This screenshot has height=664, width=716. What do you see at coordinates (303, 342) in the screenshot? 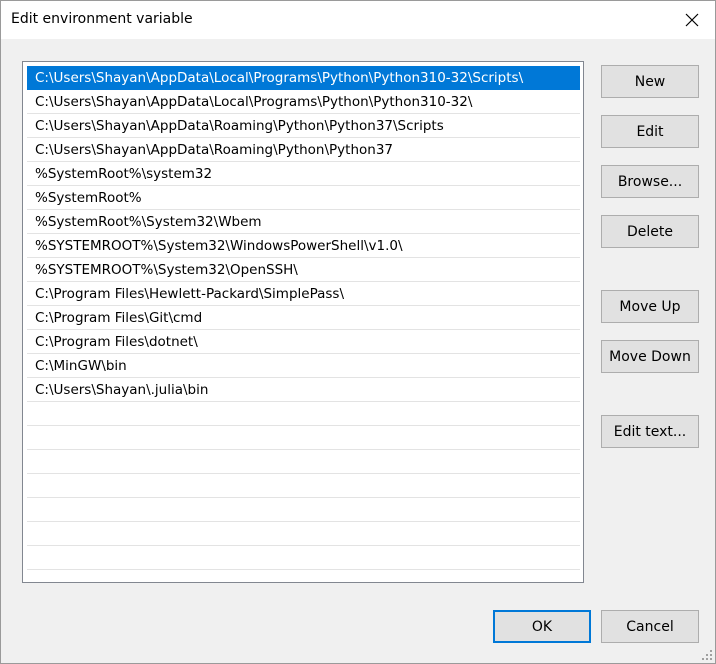
I see `path-list-item: C:\Program Files\dotnet\` at bounding box center [303, 342].